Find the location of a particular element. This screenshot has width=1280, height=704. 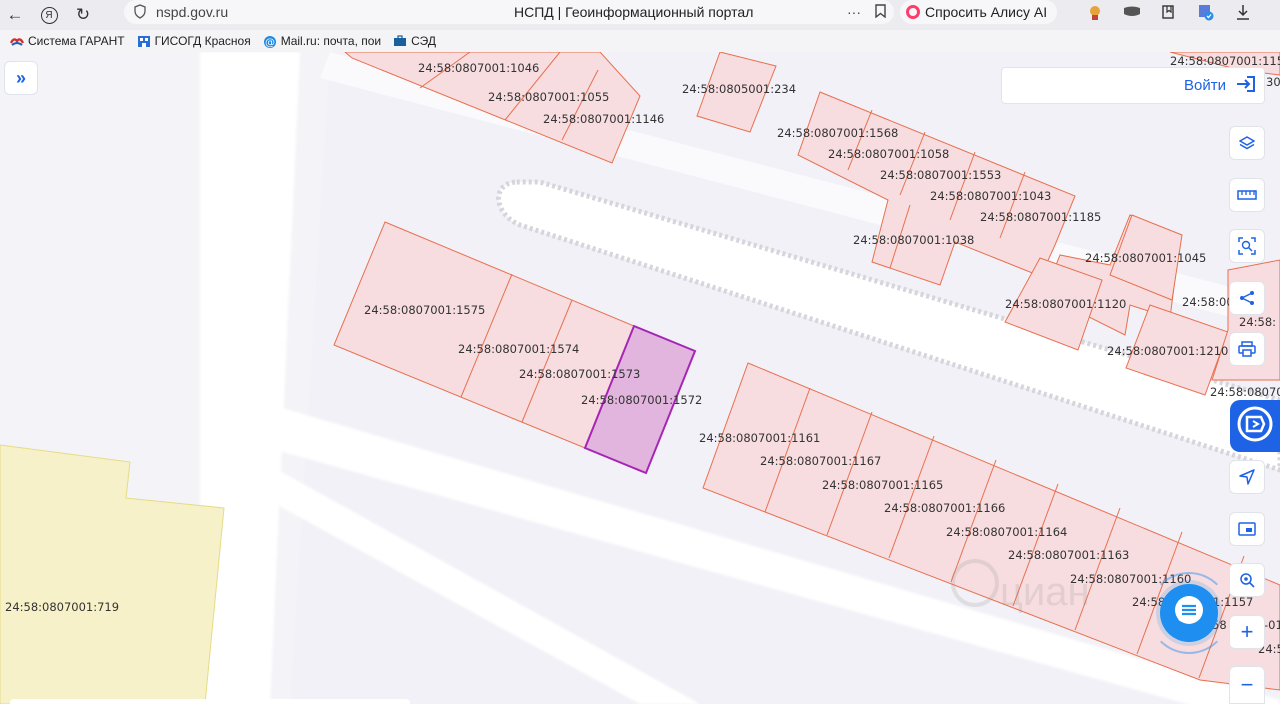

parcel-label: 24:58:0807001:1210 is located at coordinates (1167, 351).